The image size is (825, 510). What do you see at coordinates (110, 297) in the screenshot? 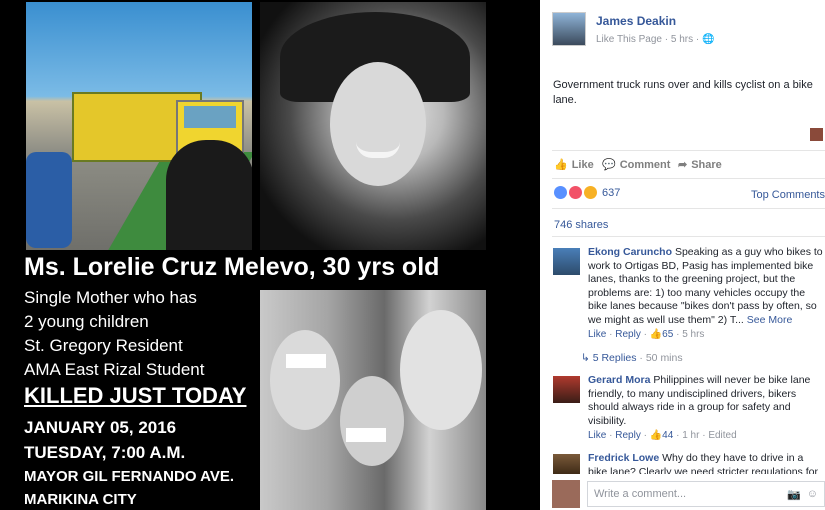
I see `detail-line: Single Mother who has` at bounding box center [110, 297].